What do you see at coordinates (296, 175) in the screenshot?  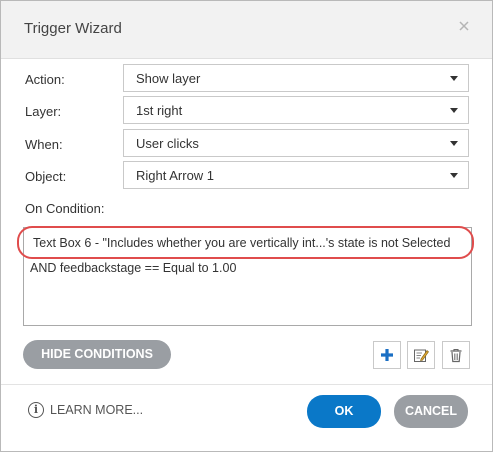 I see `object-select: Right Arrow 1` at bounding box center [296, 175].